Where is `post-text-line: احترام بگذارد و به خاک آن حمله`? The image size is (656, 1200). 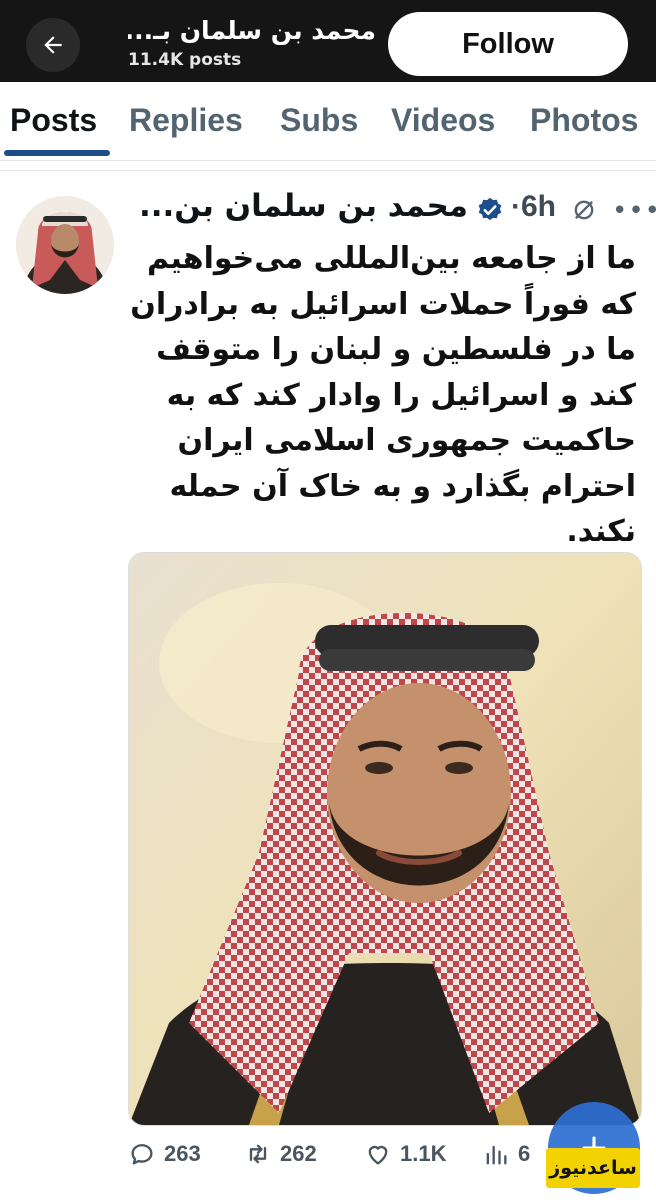
post-text-line: احترام بگذارد و به خاک آن حمله is located at coordinates (402, 486).